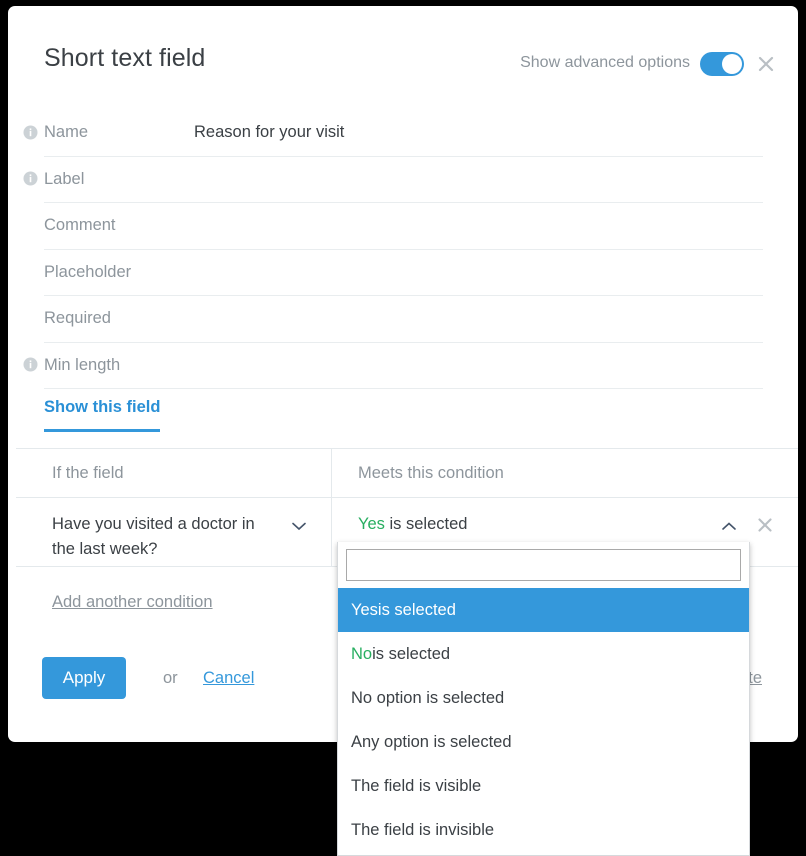 Image resolution: width=806 pixels, height=856 pixels. I want to click on condition-table-header: If the field Meets this condition, so click(407, 473).